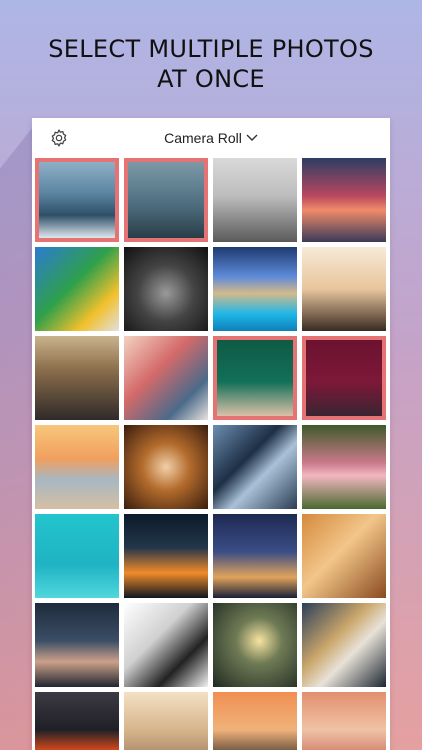 This screenshot has width=422, height=750. What do you see at coordinates (59, 138) in the screenshot?
I see `gear-icon` at bounding box center [59, 138].